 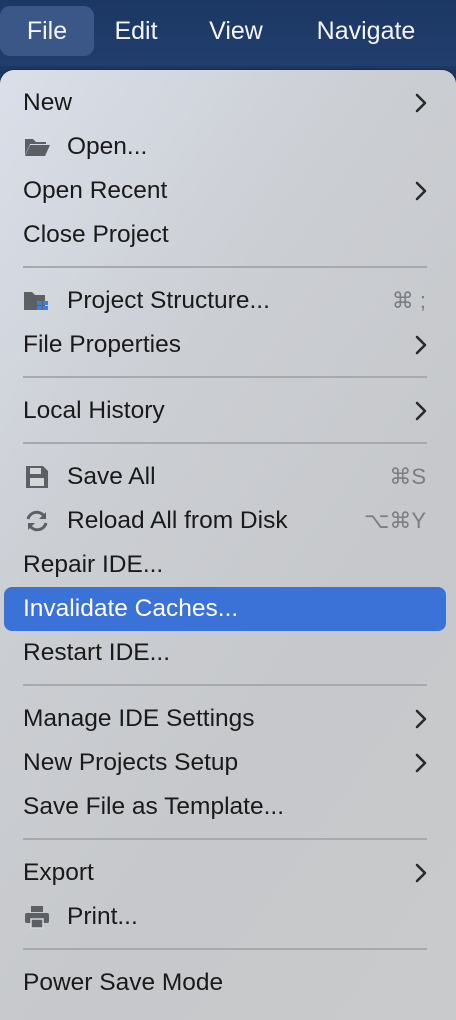 What do you see at coordinates (123, 982) in the screenshot?
I see `menu-item-label: Power Save Mode` at bounding box center [123, 982].